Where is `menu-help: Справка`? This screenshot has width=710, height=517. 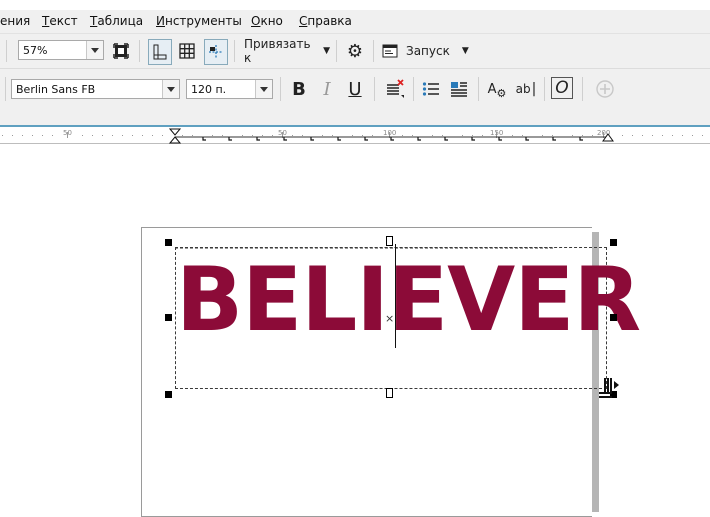
menu-help: Справка is located at coordinates (325, 21).